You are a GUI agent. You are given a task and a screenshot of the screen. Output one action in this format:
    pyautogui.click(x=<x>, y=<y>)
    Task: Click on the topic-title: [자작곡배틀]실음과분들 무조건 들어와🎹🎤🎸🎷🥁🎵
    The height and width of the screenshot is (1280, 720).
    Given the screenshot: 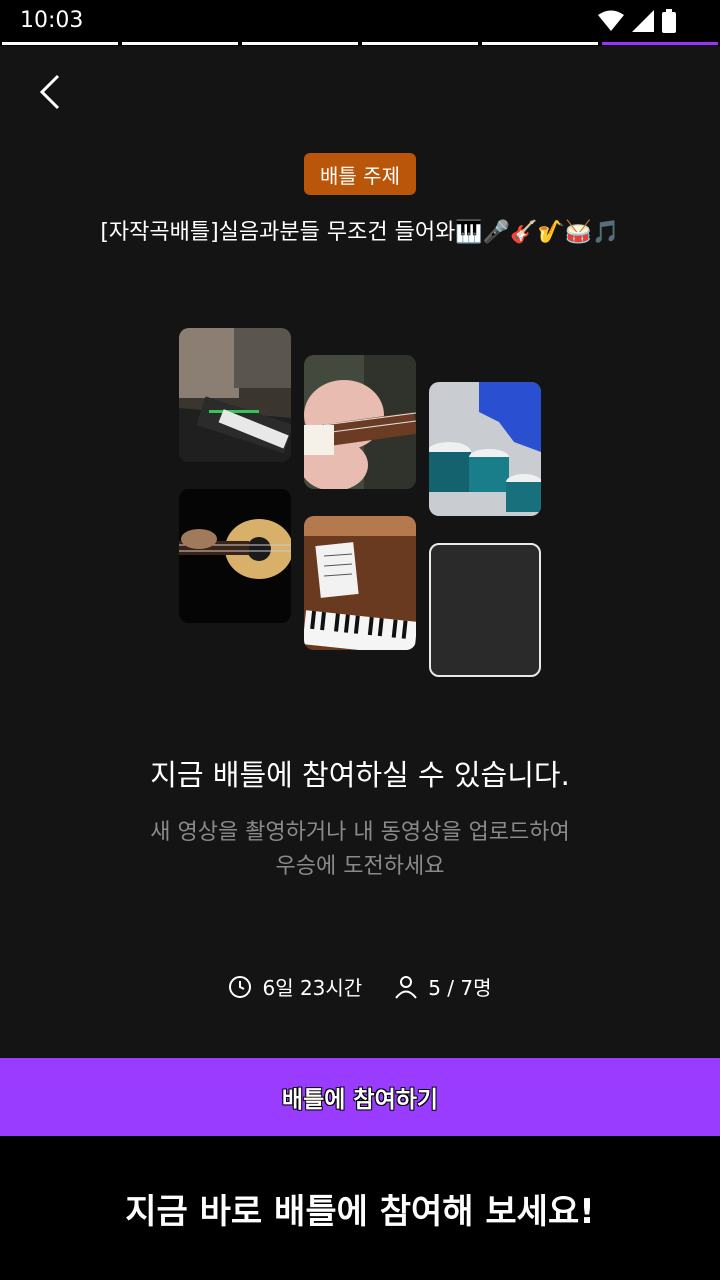 What is the action you would take?
    pyautogui.click(x=360, y=232)
    